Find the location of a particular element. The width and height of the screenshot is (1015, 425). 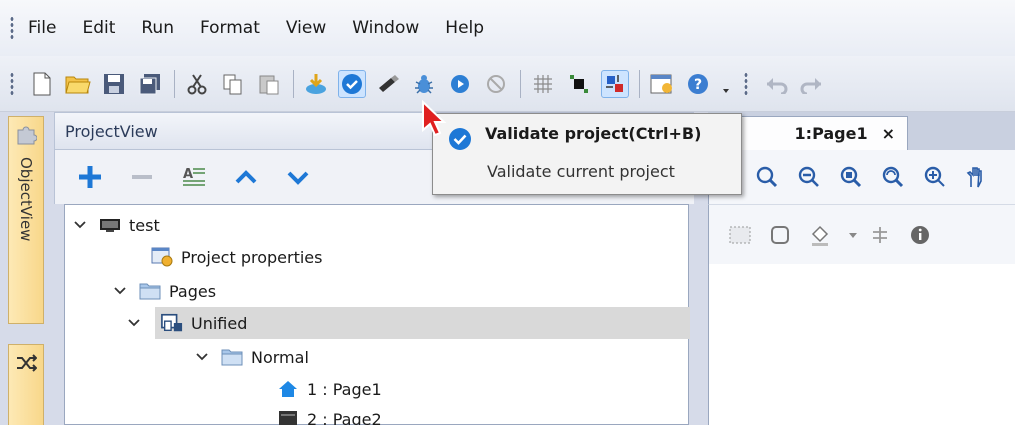

new-file-icon is located at coordinates (42, 84).